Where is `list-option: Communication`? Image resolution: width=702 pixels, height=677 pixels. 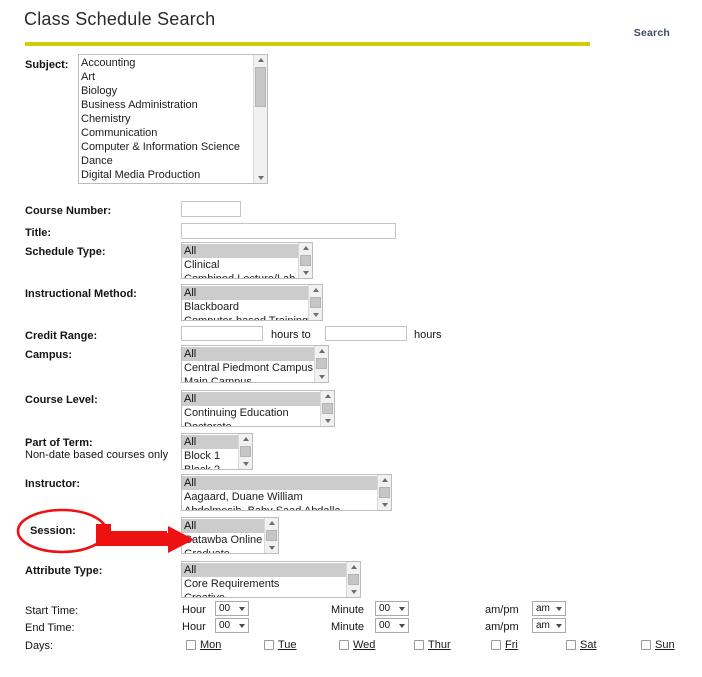
list-option: Communication is located at coordinates (166, 133).